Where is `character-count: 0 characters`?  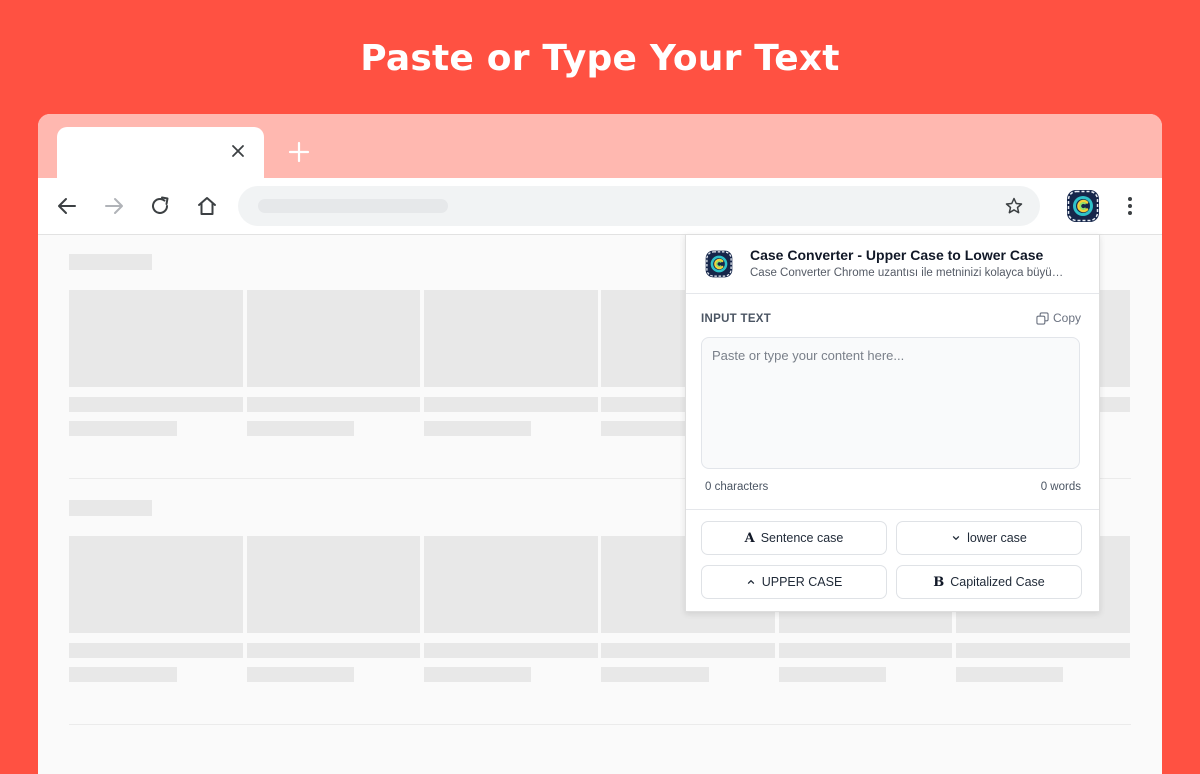
character-count: 0 characters is located at coordinates (737, 487).